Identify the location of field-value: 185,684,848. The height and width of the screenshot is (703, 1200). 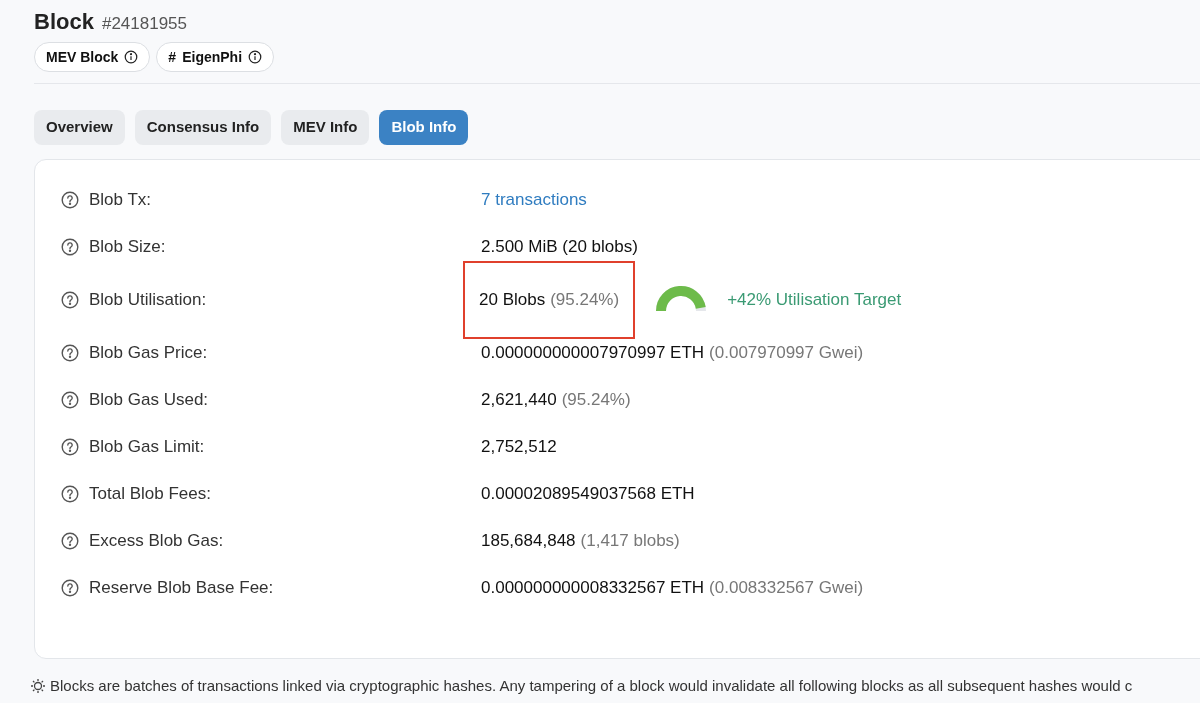
(528, 540).